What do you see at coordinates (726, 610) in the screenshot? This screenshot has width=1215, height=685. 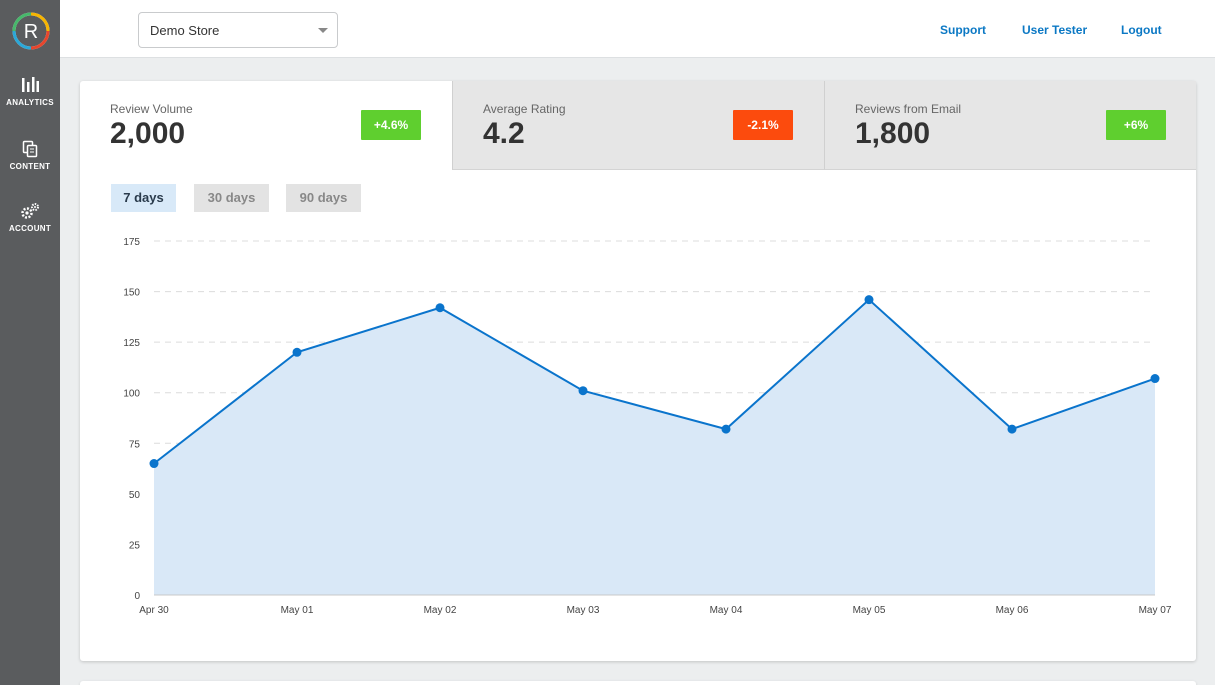 I see `x-tick-label: May 04` at bounding box center [726, 610].